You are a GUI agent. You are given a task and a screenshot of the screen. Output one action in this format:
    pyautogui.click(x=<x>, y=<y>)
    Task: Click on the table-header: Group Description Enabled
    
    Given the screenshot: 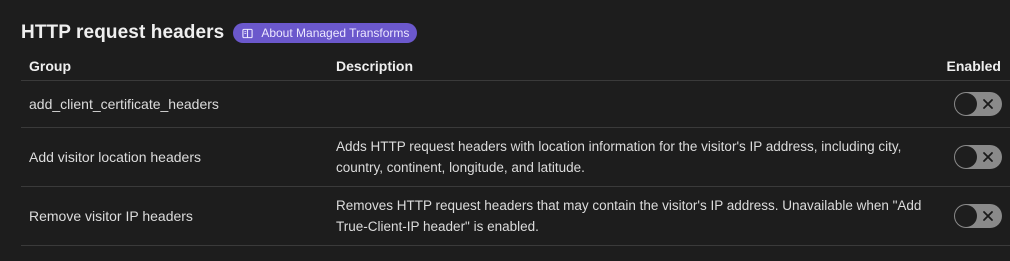 What is the action you would take?
    pyautogui.click(x=515, y=66)
    